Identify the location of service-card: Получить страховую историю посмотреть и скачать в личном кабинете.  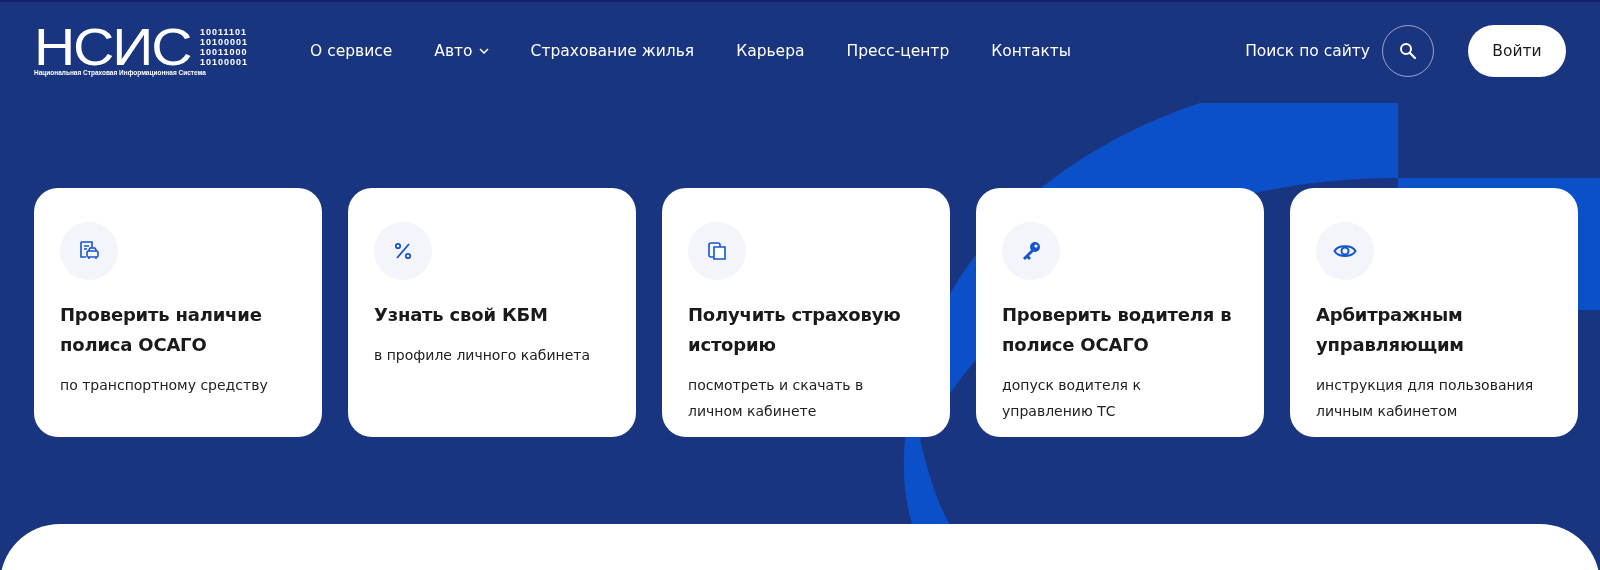
(806, 312).